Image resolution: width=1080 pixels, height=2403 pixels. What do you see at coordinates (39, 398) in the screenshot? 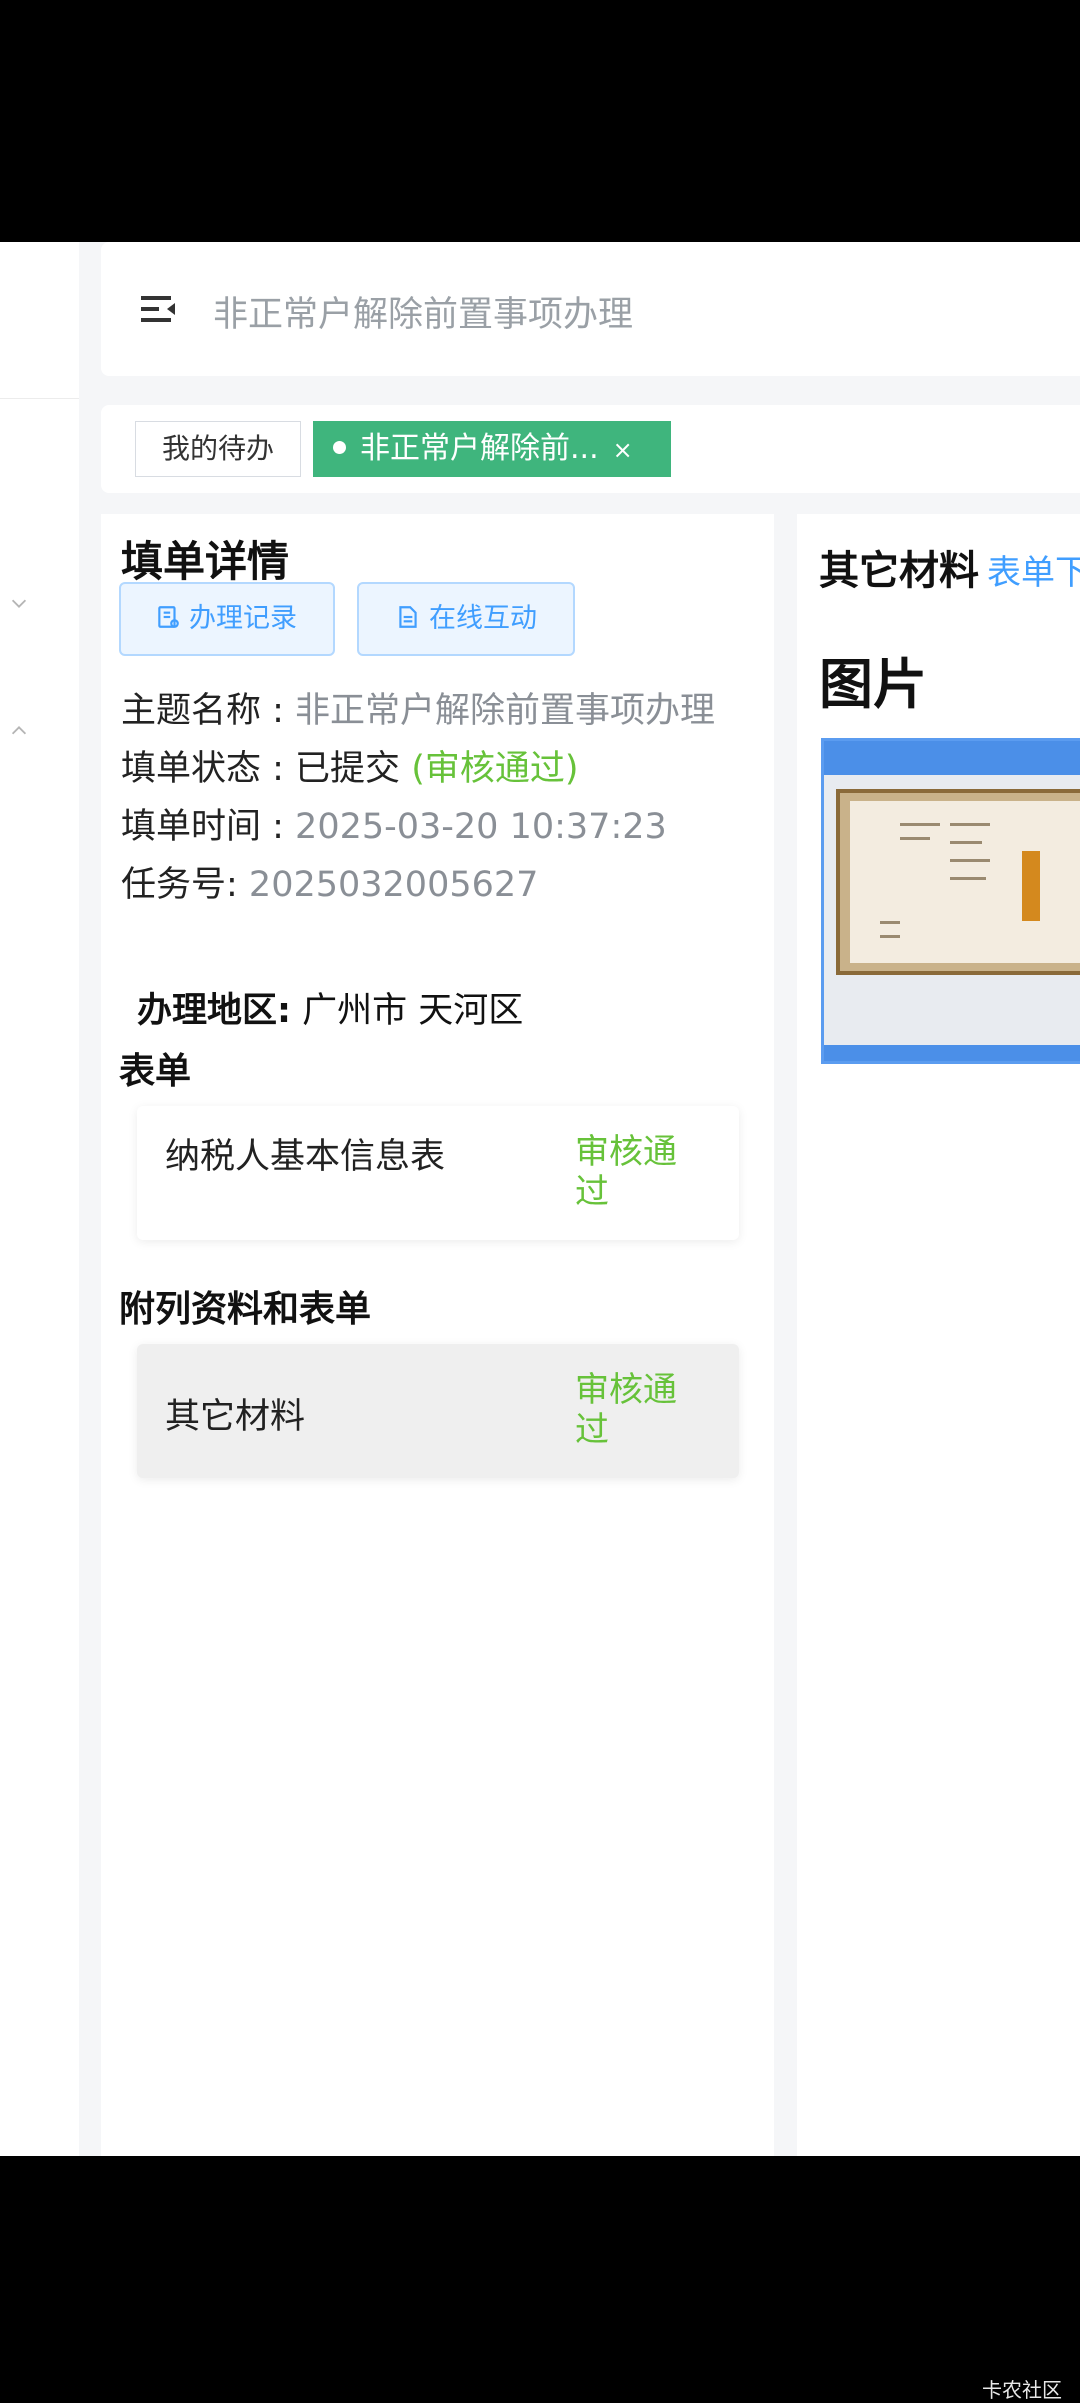
I see `sidebar-divider` at bounding box center [39, 398].